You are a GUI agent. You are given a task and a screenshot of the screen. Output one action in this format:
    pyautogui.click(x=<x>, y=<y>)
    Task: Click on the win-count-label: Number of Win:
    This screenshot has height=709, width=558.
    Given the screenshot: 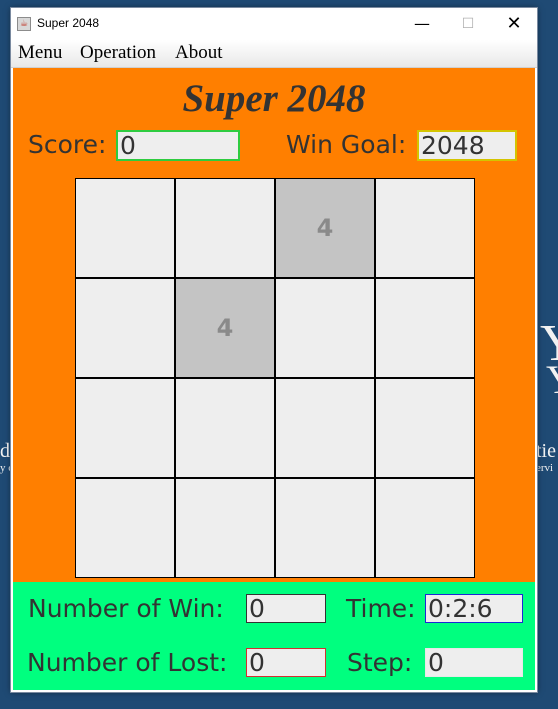 What is the action you would take?
    pyautogui.click(x=126, y=608)
    